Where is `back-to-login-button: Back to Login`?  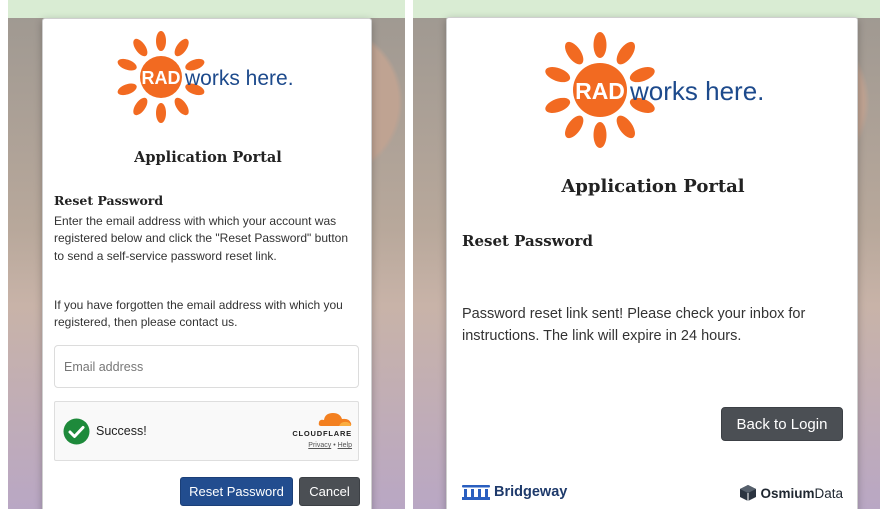 back-to-login-button: Back to Login is located at coordinates (782, 424).